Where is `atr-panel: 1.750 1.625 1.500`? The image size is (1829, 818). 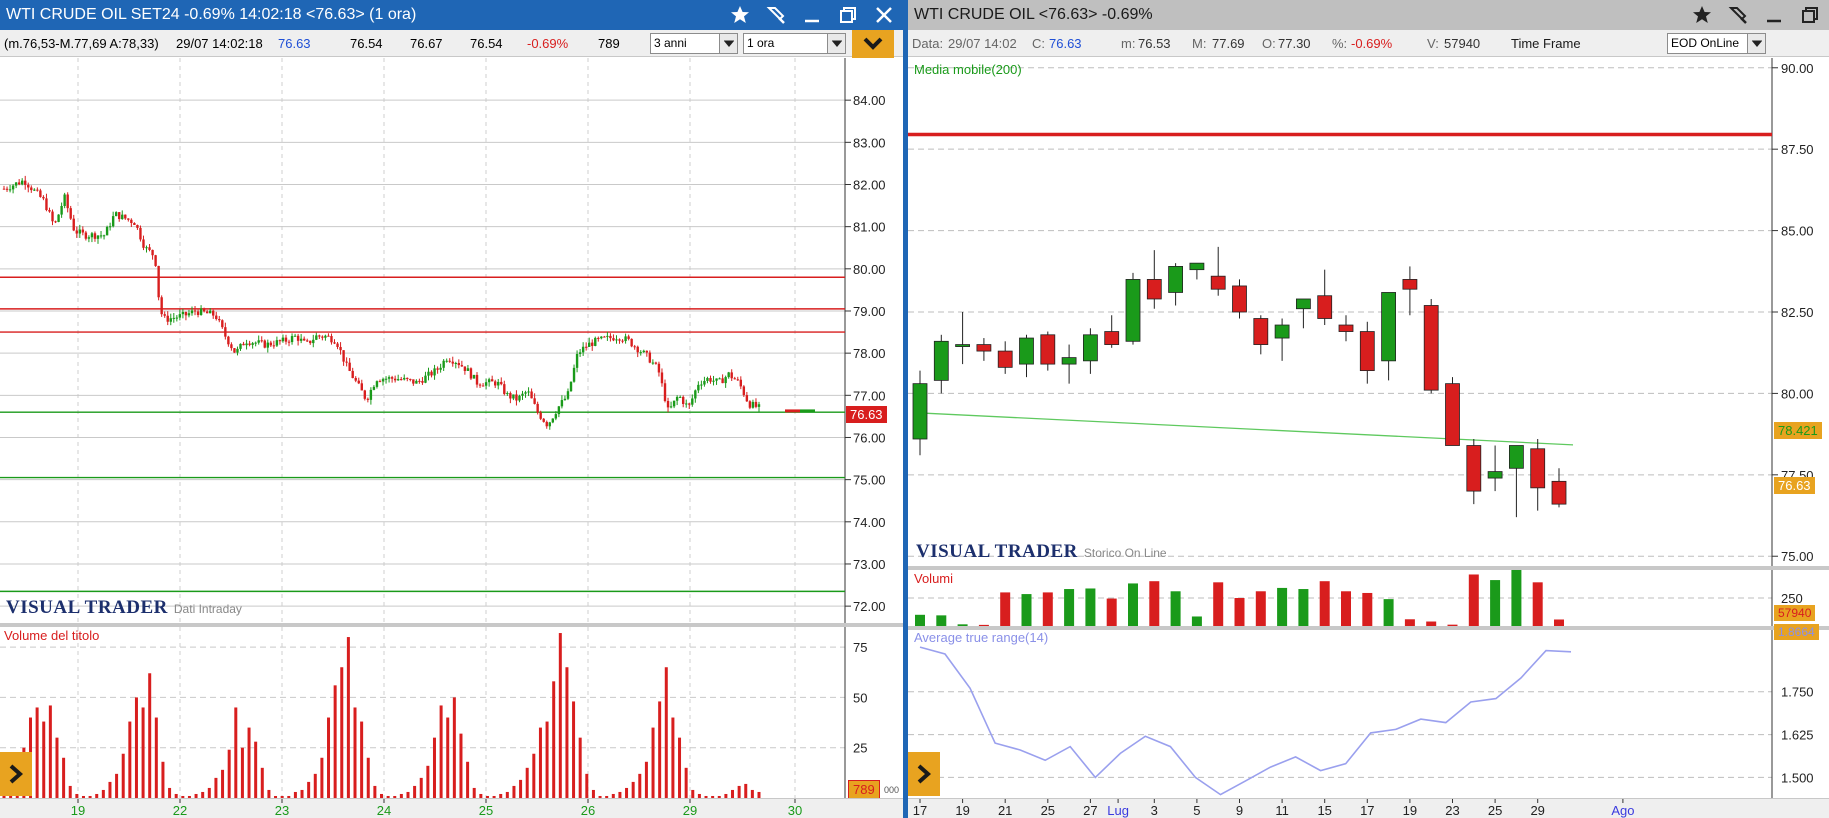 atr-panel: 1.750 1.625 1.500 is located at coordinates (1368, 712).